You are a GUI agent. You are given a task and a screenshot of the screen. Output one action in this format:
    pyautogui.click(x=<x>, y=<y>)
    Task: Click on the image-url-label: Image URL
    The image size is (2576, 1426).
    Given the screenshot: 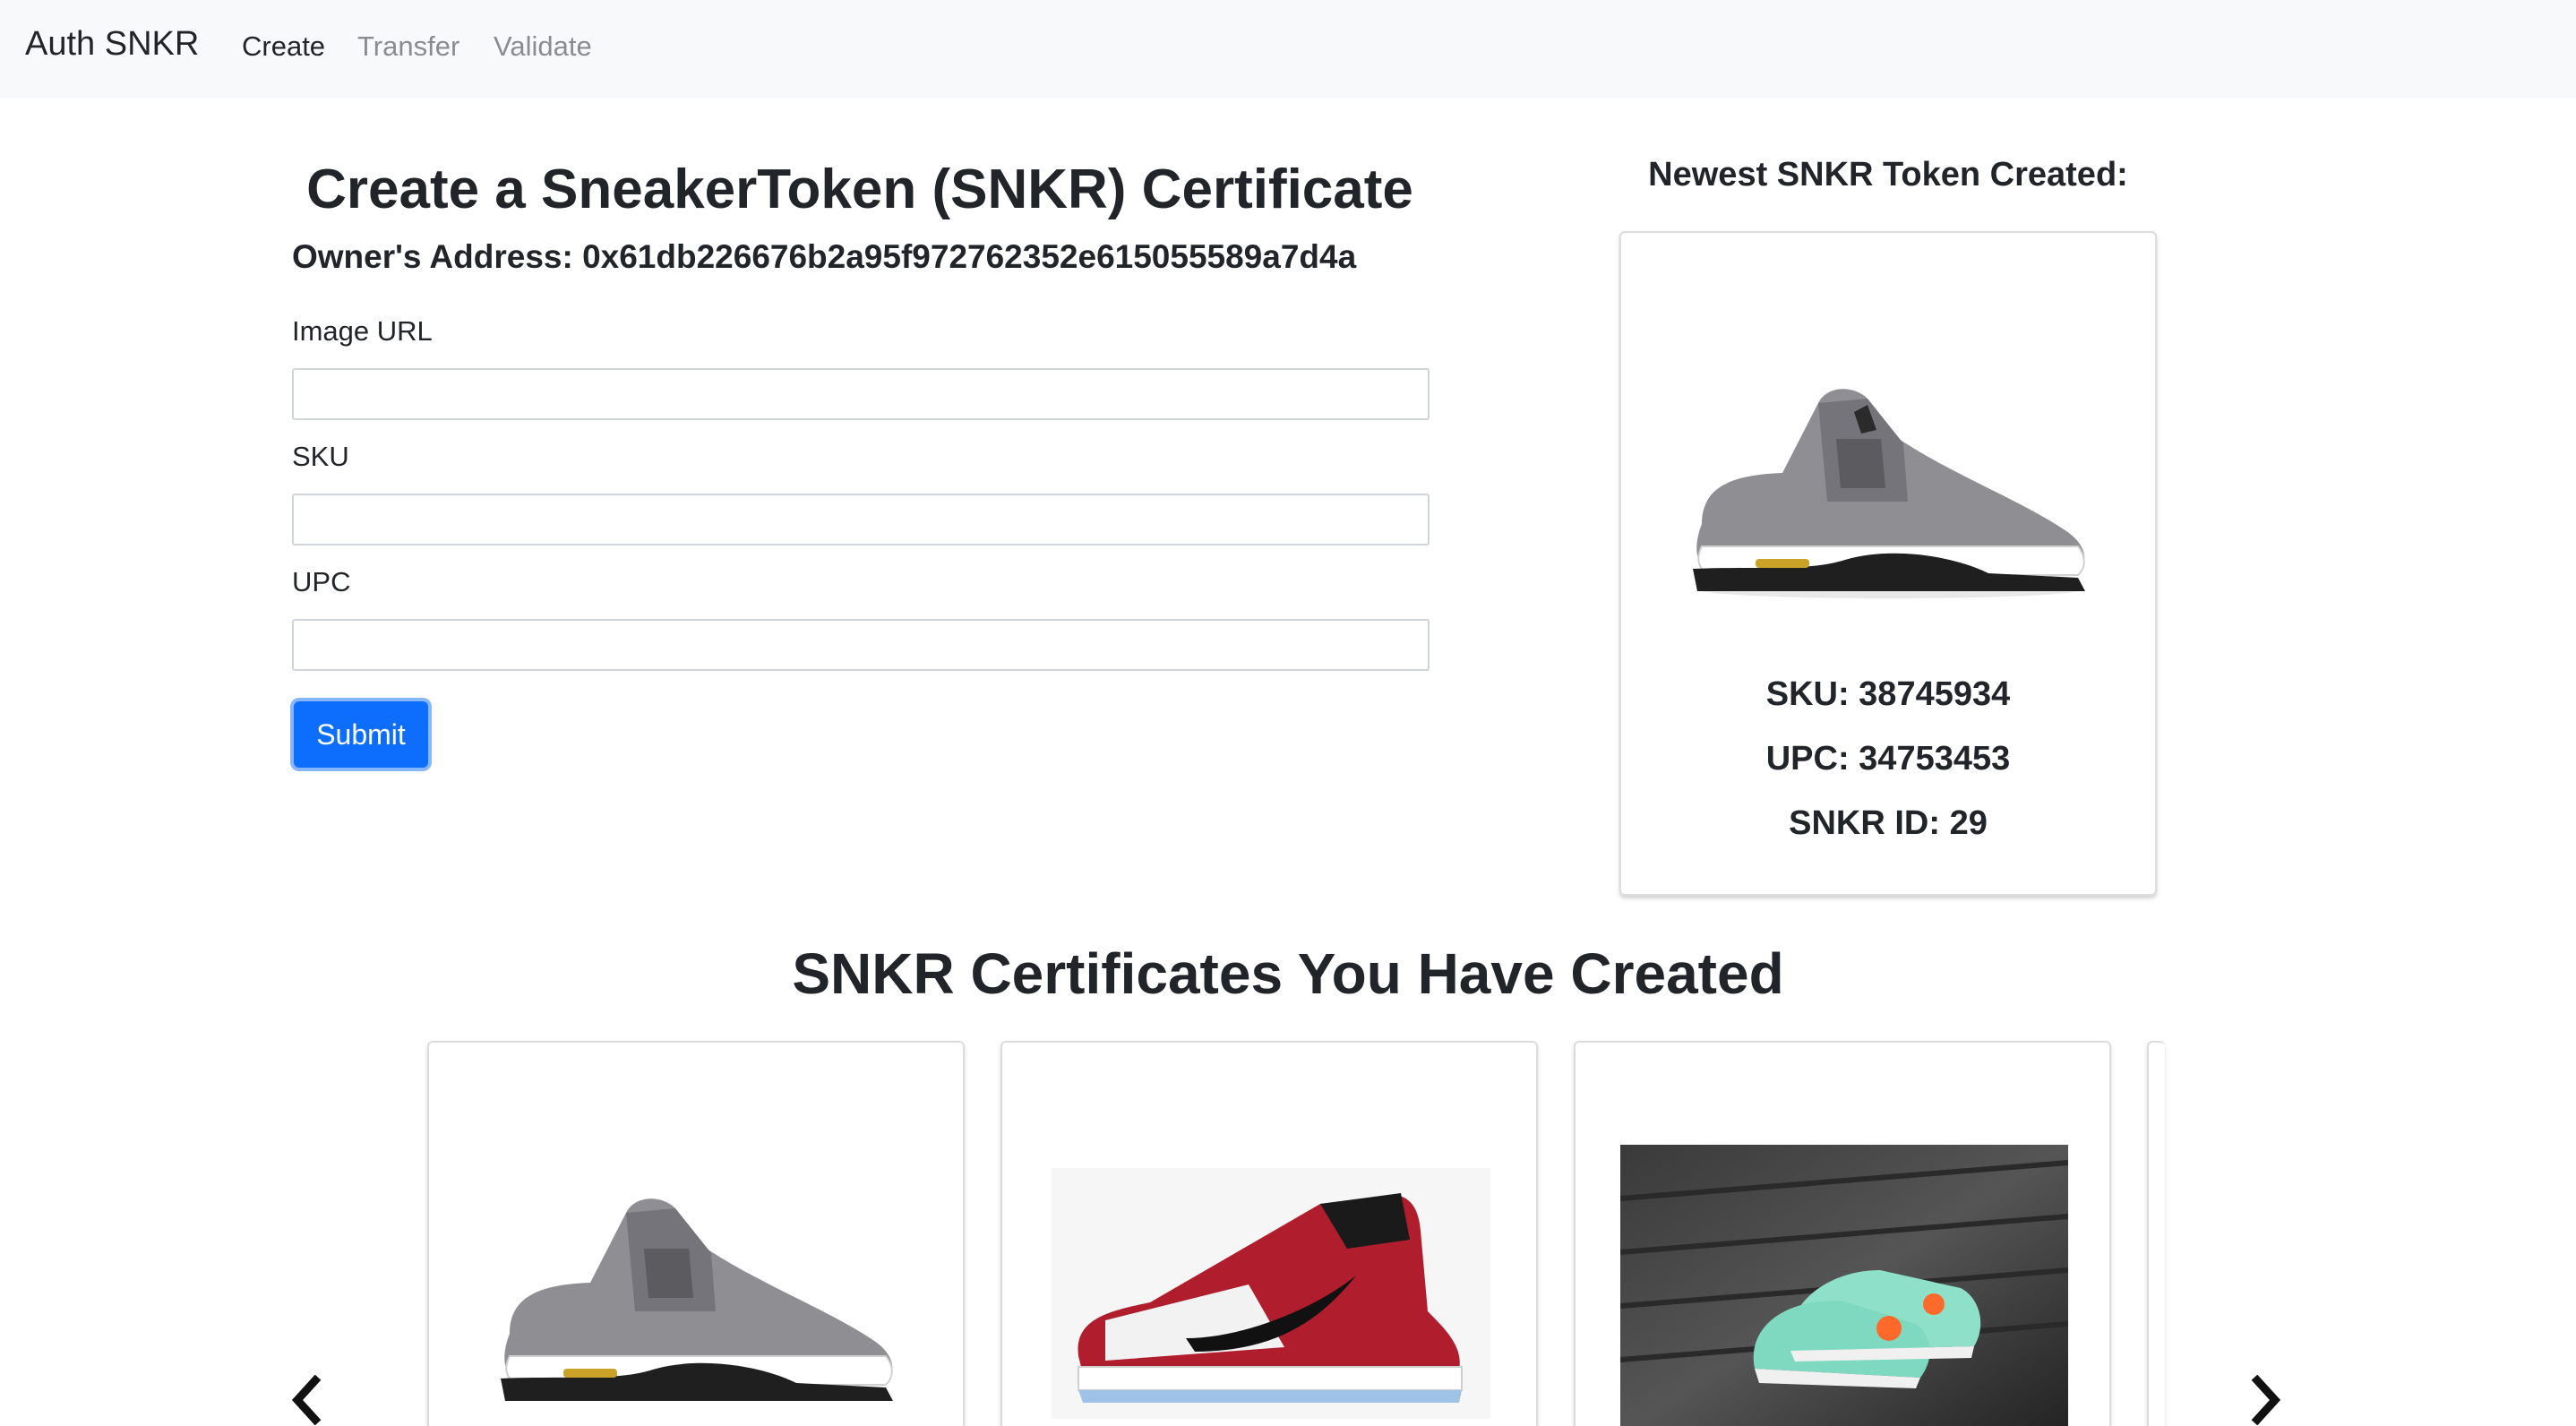 What is the action you would take?
    pyautogui.click(x=362, y=331)
    